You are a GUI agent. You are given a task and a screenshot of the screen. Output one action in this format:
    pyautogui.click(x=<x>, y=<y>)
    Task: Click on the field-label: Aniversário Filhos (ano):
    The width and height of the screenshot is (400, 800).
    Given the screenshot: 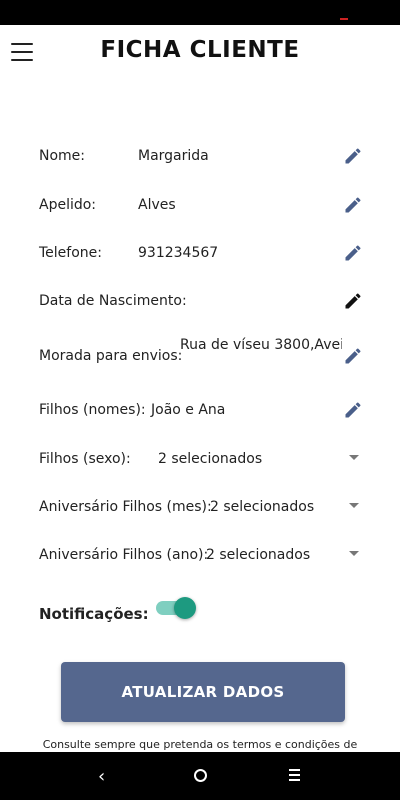 What is the action you would take?
    pyautogui.click(x=124, y=555)
    